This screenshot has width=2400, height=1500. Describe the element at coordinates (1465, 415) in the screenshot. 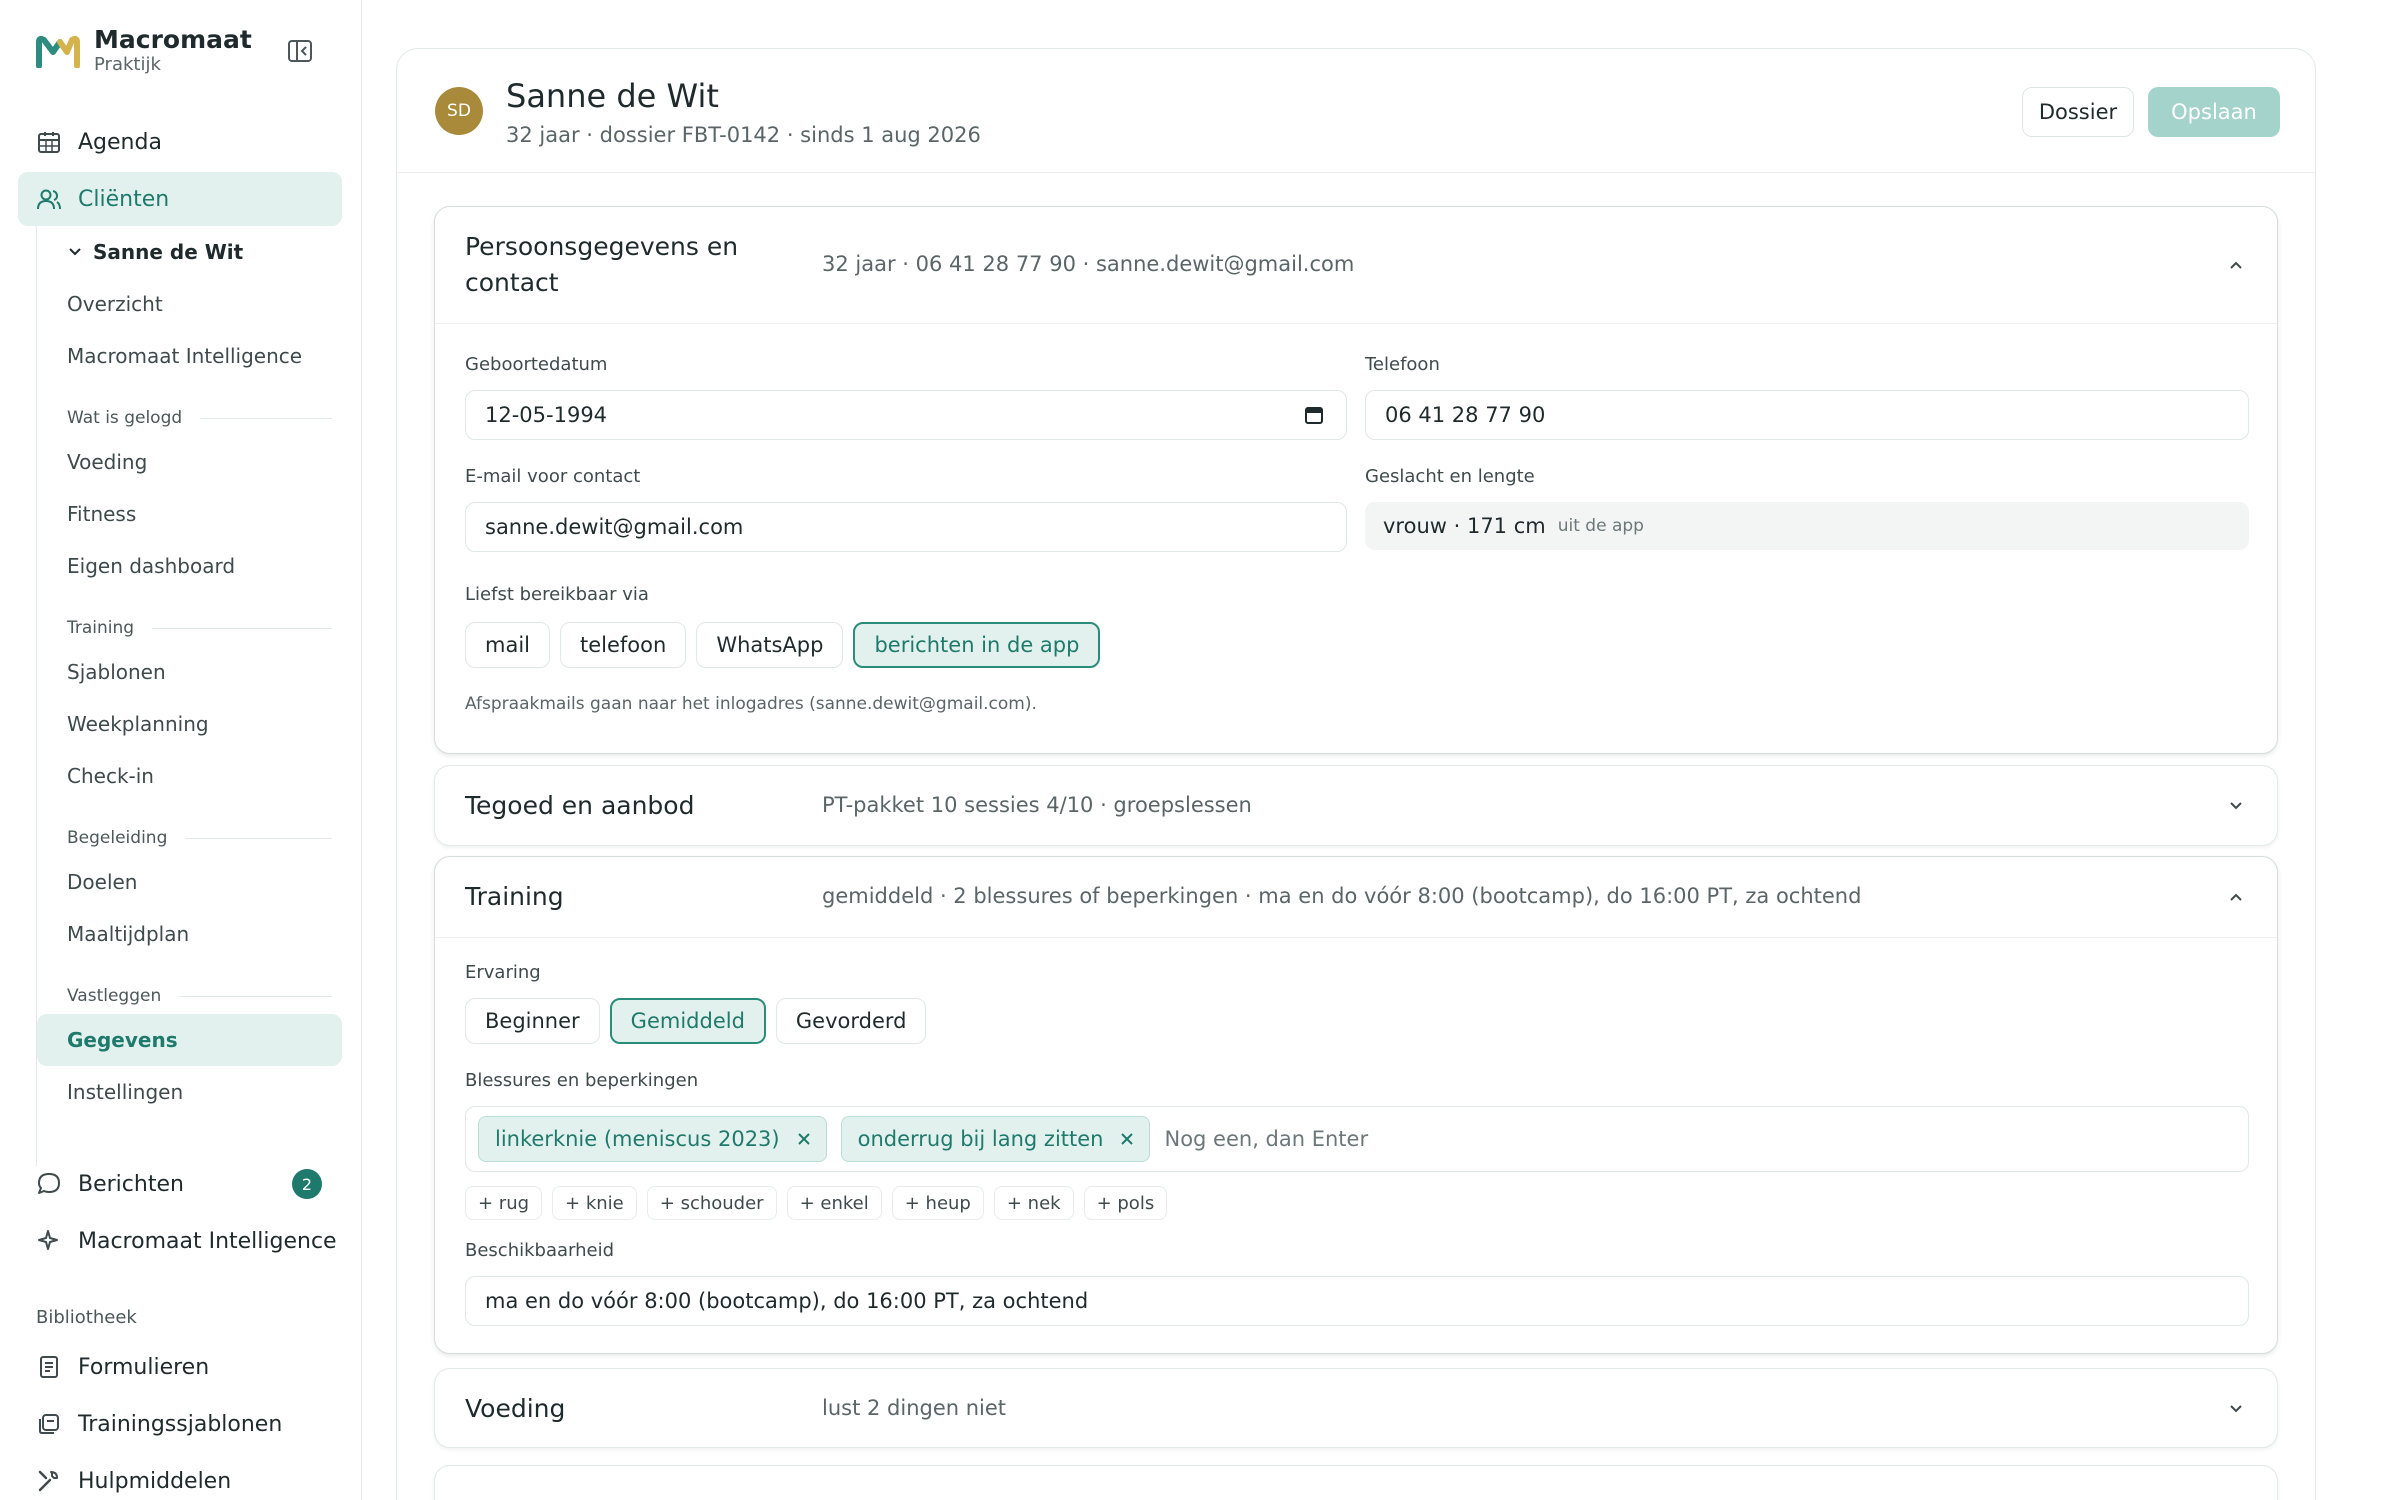

I see `phone-value: 06 41 28 77 90` at that location.